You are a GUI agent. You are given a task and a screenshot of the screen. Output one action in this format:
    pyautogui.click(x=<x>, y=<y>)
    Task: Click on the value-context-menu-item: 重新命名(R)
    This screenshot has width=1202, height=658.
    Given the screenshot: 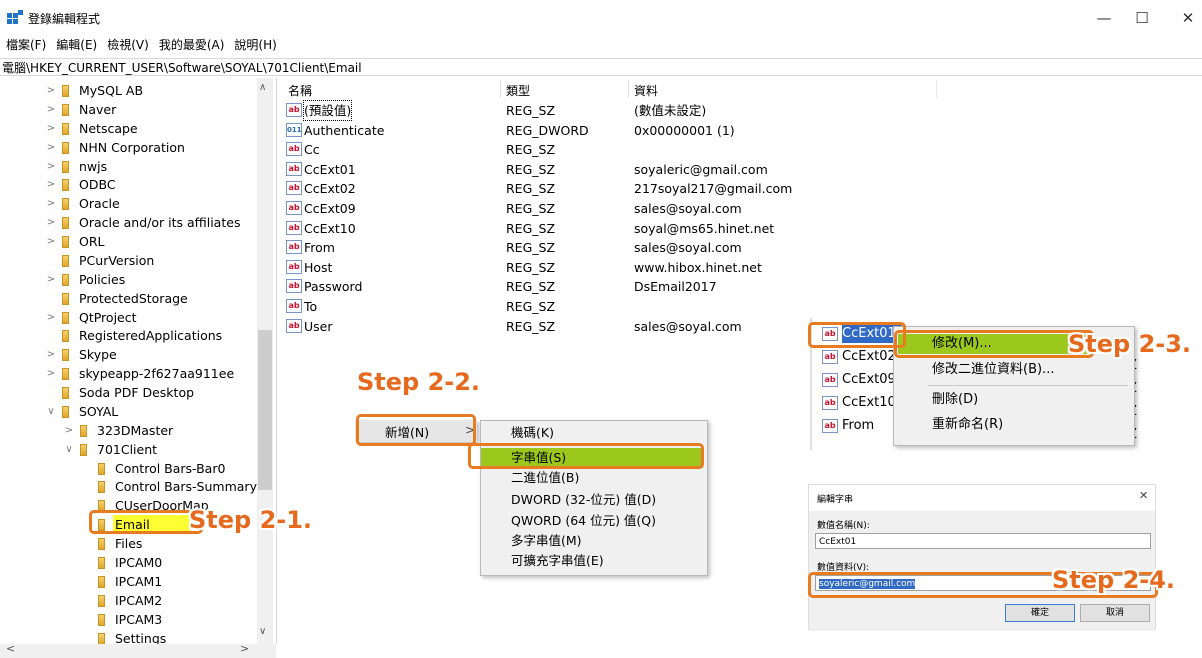 What is the action you would take?
    pyautogui.click(x=967, y=425)
    